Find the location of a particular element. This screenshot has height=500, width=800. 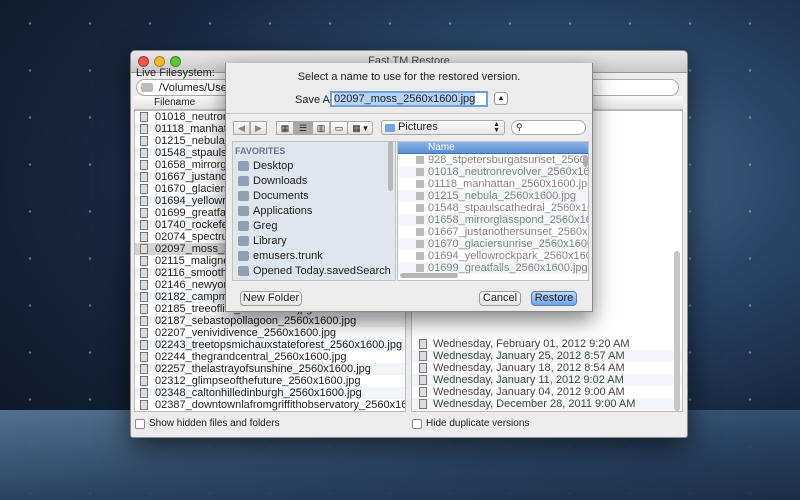

hide-duplicates-checkbox is located at coordinates (417, 423).